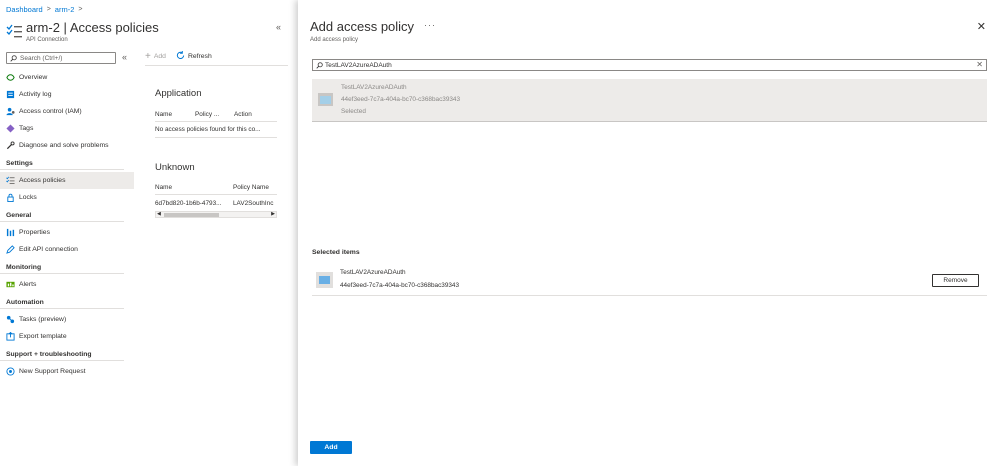 This screenshot has height=466, width=999. Describe the element at coordinates (67, 94) in the screenshot. I see `sidebar-item-activity-log: Activity log` at that location.